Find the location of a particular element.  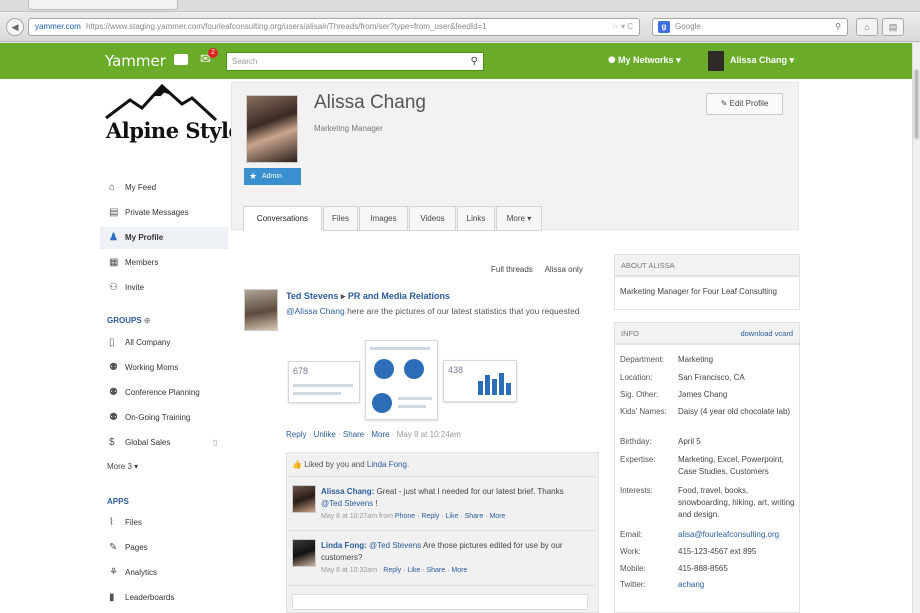

info-key: Twitter: is located at coordinates (633, 584).